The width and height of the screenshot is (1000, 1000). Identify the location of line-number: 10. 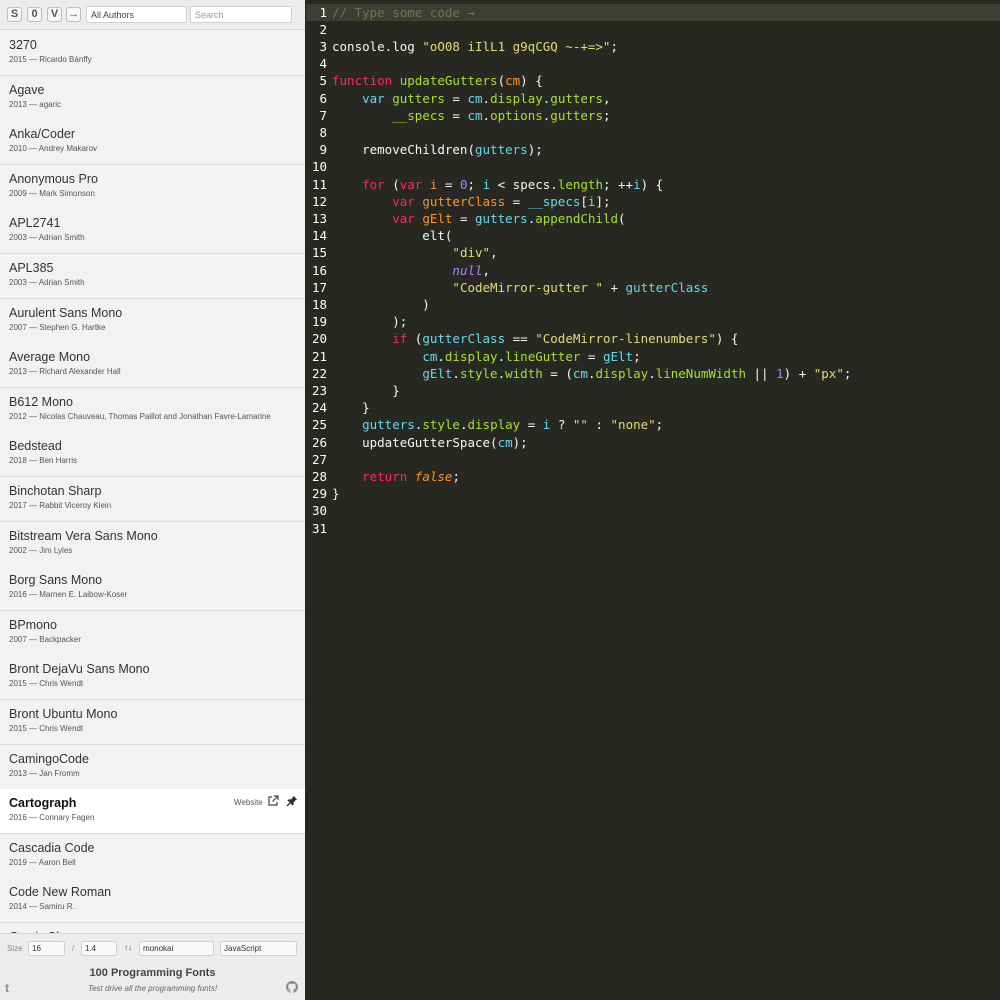
(319, 167).